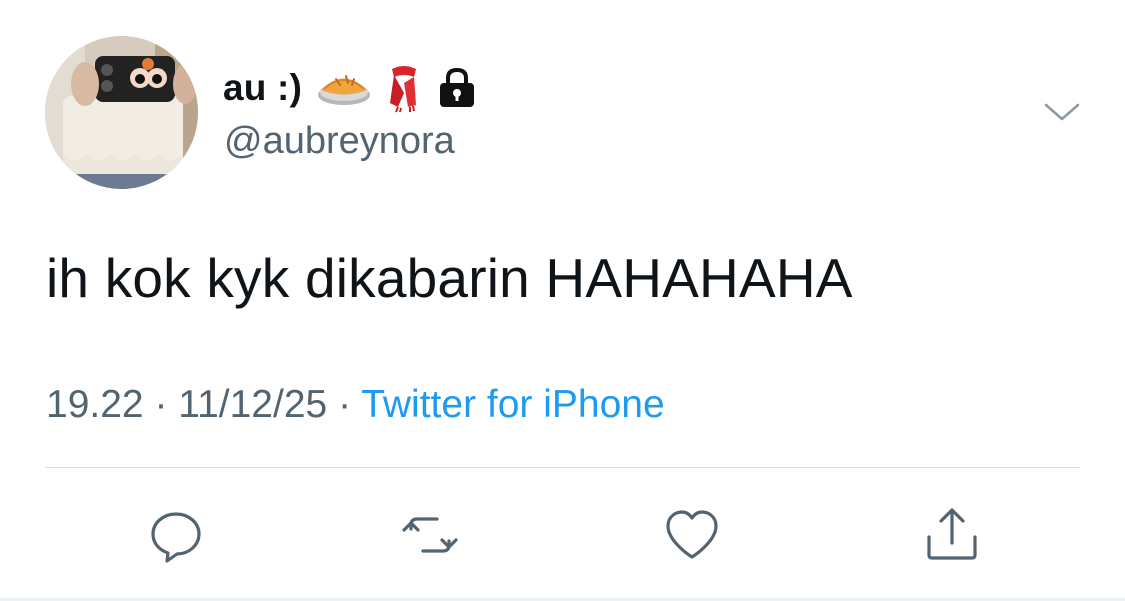 Image resolution: width=1125 pixels, height=601 pixels. Describe the element at coordinates (562, 467) in the screenshot. I see `divider` at that location.